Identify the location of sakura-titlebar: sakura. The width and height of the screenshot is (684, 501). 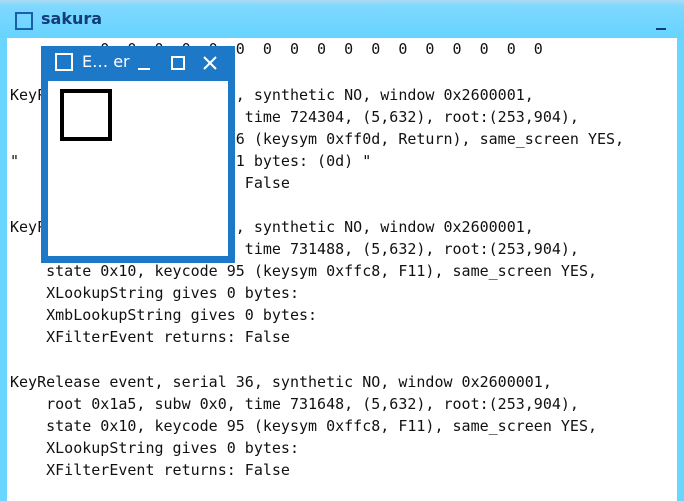
(342, 19).